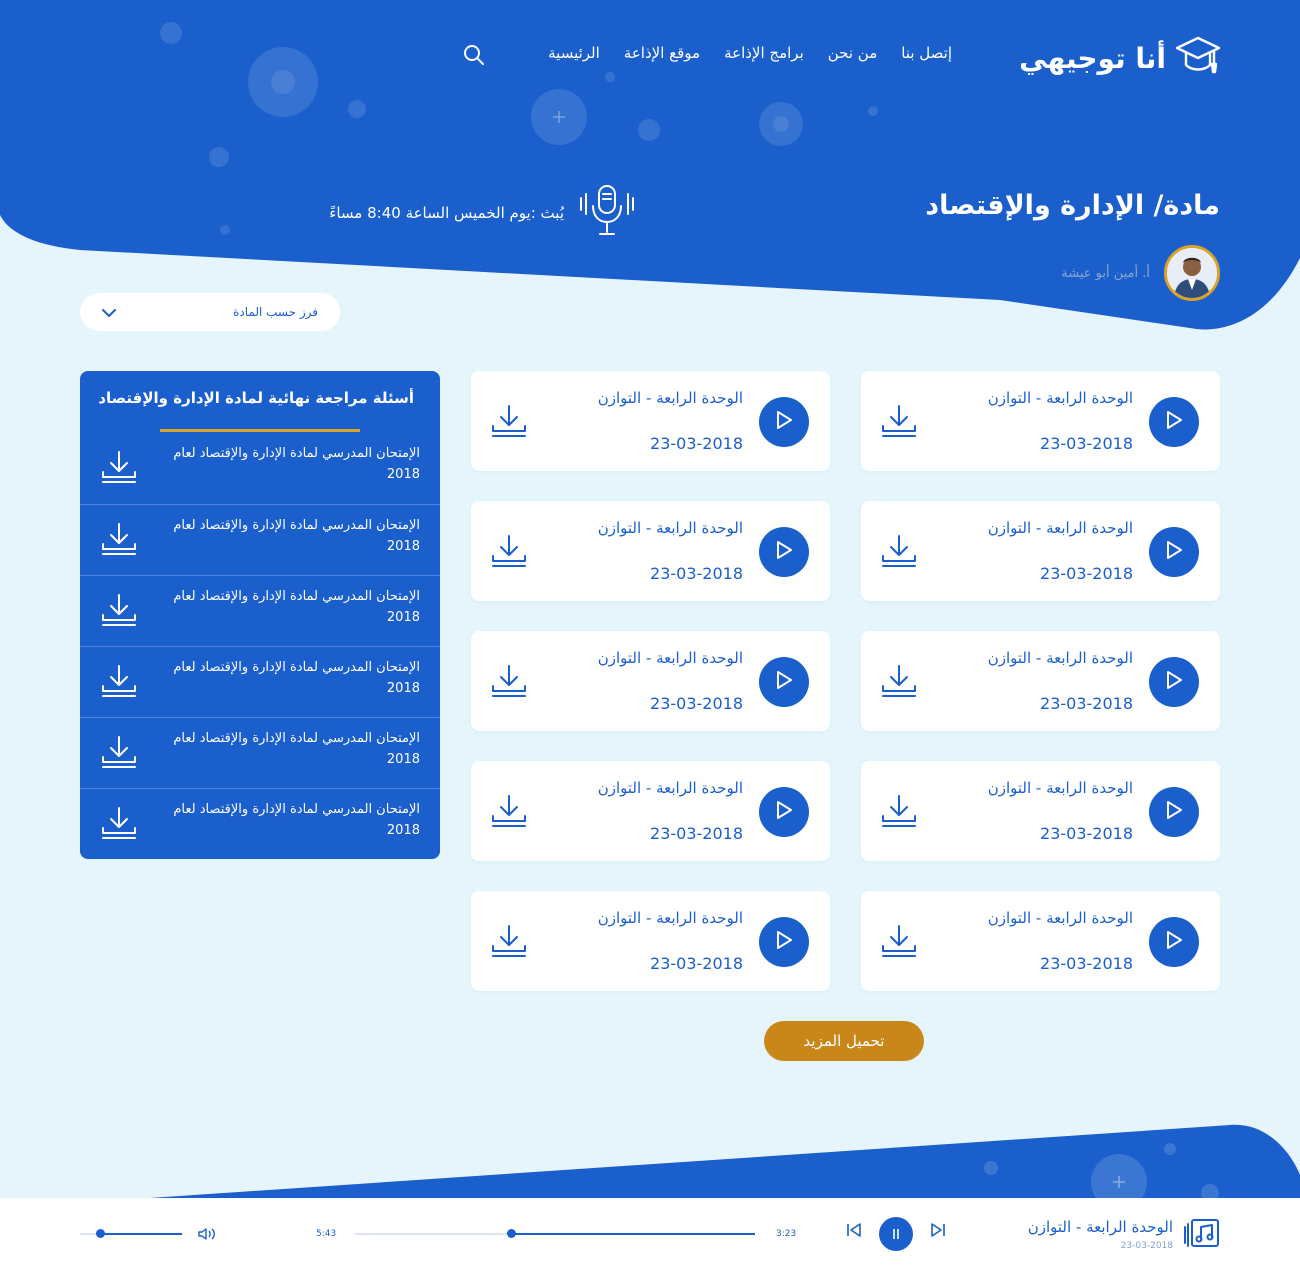 The height and width of the screenshot is (1269, 1300). Describe the element at coordinates (275, 312) in the screenshot. I see `sort-label: فرز حسب المادة` at that location.